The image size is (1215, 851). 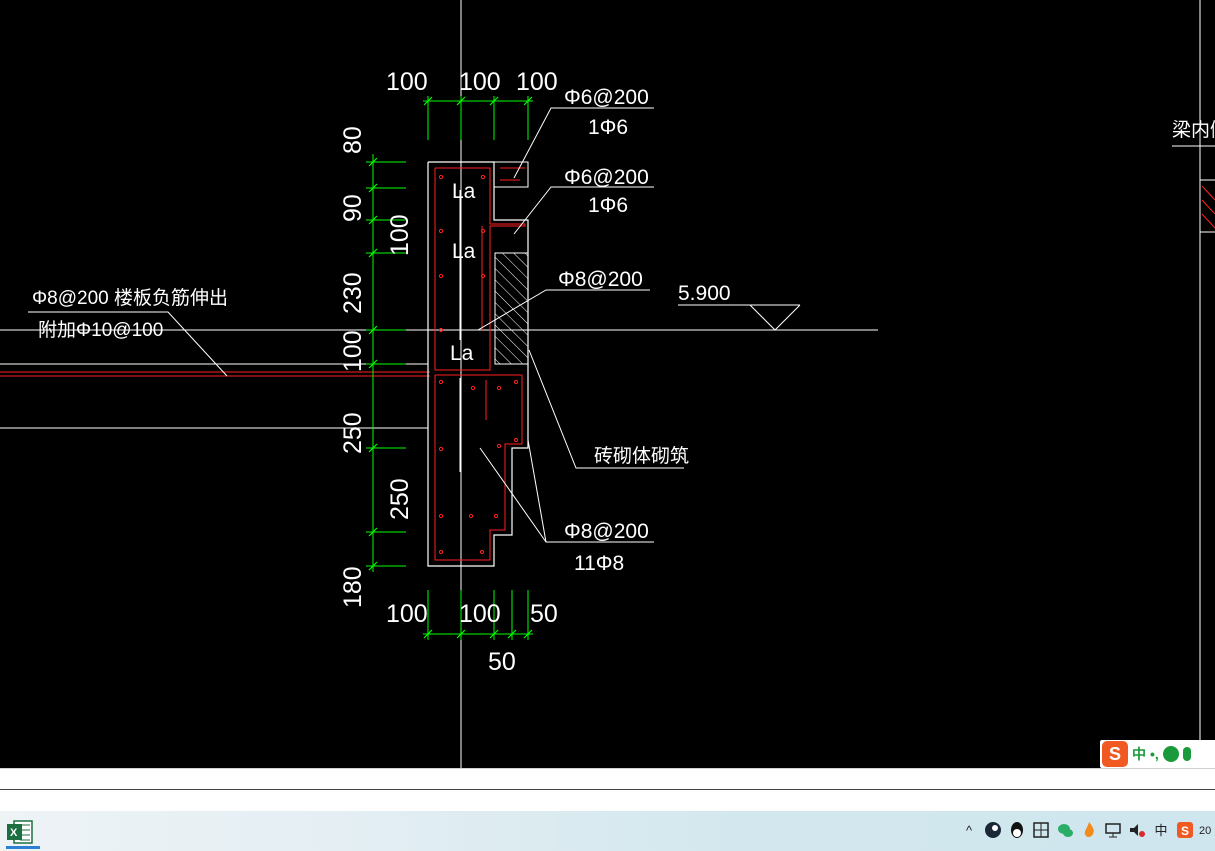 I want to click on left-dim-3: 100, so click(x=400, y=235).